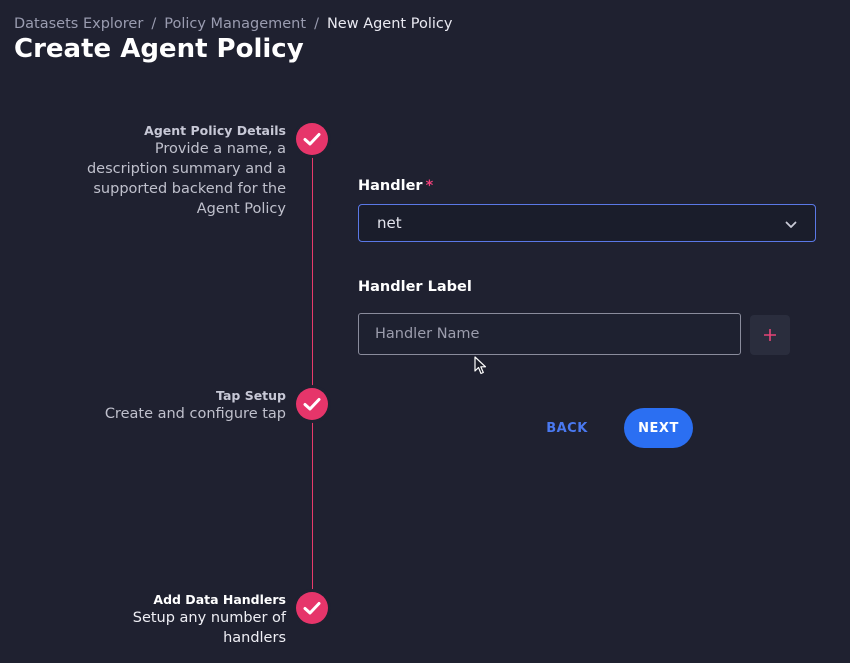  I want to click on breadcrumb-item-policy-management: Policy Management, so click(235, 24).